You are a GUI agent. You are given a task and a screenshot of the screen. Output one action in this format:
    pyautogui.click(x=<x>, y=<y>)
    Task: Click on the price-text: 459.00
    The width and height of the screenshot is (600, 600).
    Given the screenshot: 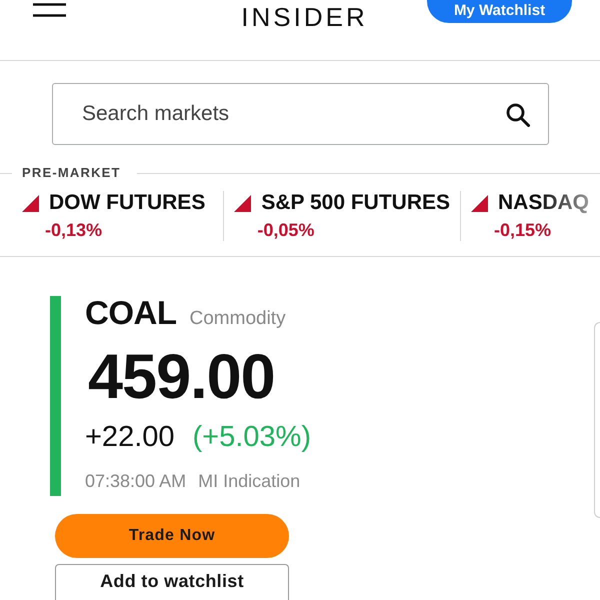 What is the action you would take?
    pyautogui.click(x=181, y=377)
    